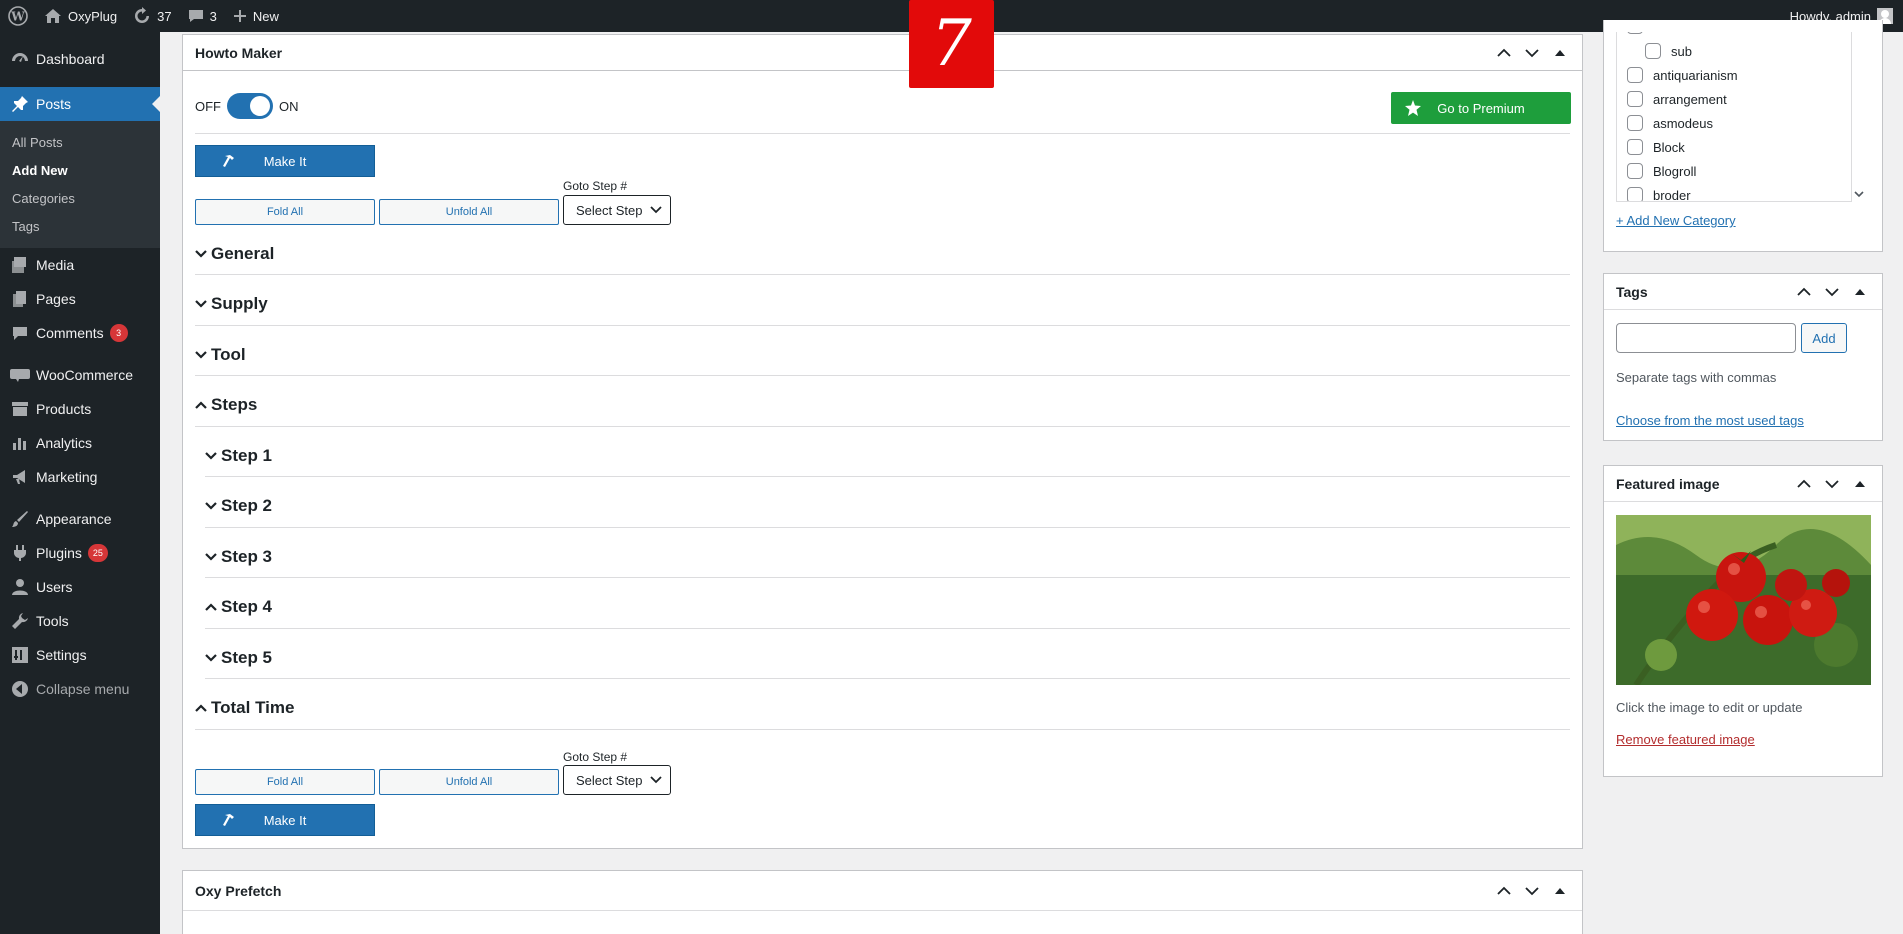 Image resolution: width=1903 pixels, height=934 pixels. I want to click on category-item: antiquarianism, so click(1682, 75).